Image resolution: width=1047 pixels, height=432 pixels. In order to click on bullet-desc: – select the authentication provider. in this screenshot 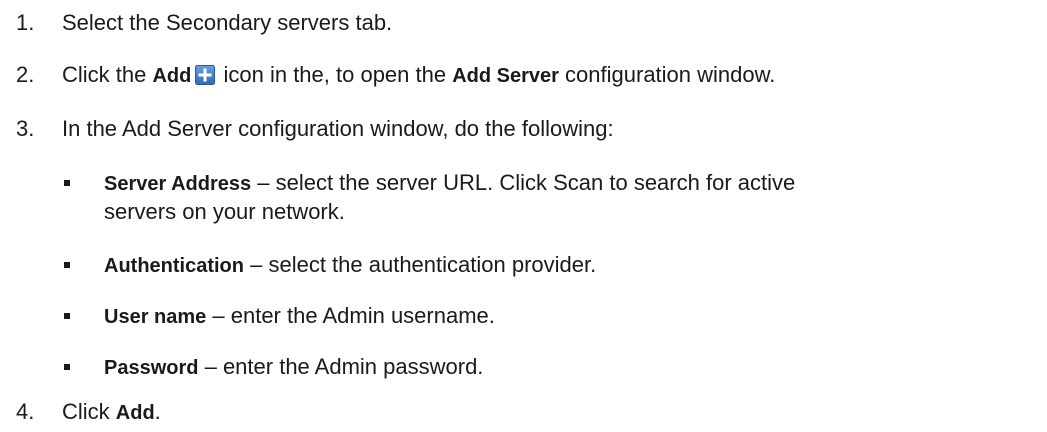, I will do `click(420, 264)`.